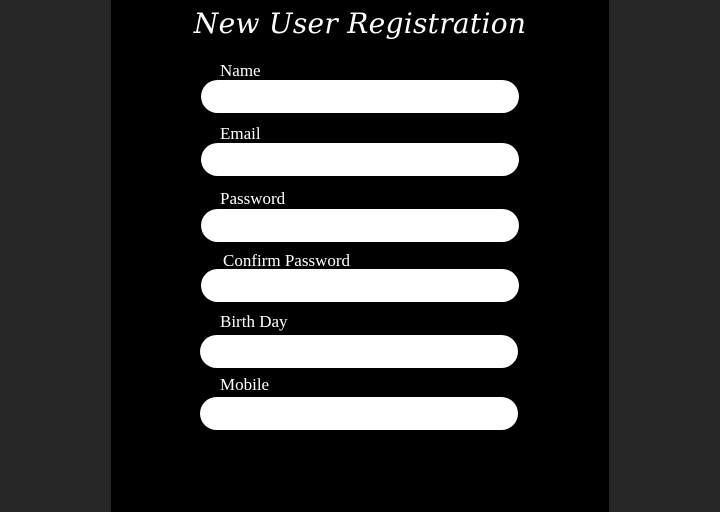 This screenshot has width=720, height=512. What do you see at coordinates (253, 198) in the screenshot?
I see `password-label: Password` at bounding box center [253, 198].